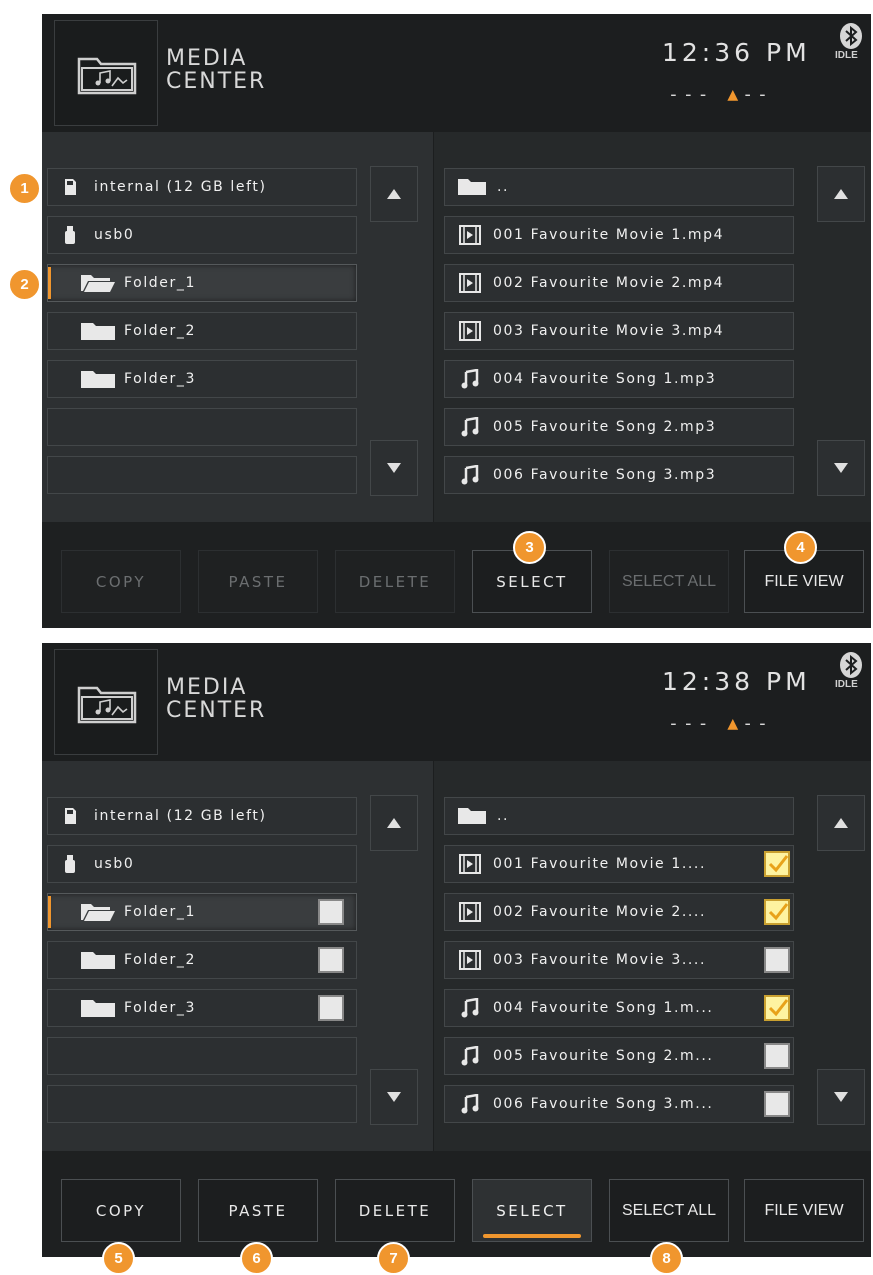 This screenshot has height=1275, width=873. Describe the element at coordinates (470, 475) in the screenshot. I see `music-icon` at that location.